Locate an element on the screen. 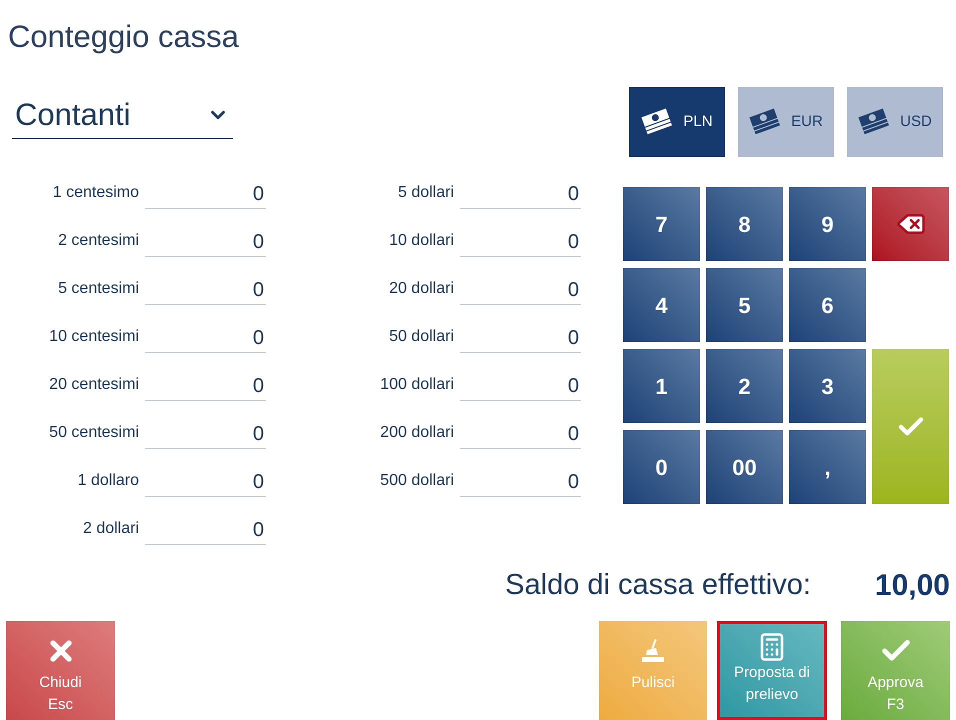 The width and height of the screenshot is (956, 720). keypad-key: 9 is located at coordinates (827, 224).